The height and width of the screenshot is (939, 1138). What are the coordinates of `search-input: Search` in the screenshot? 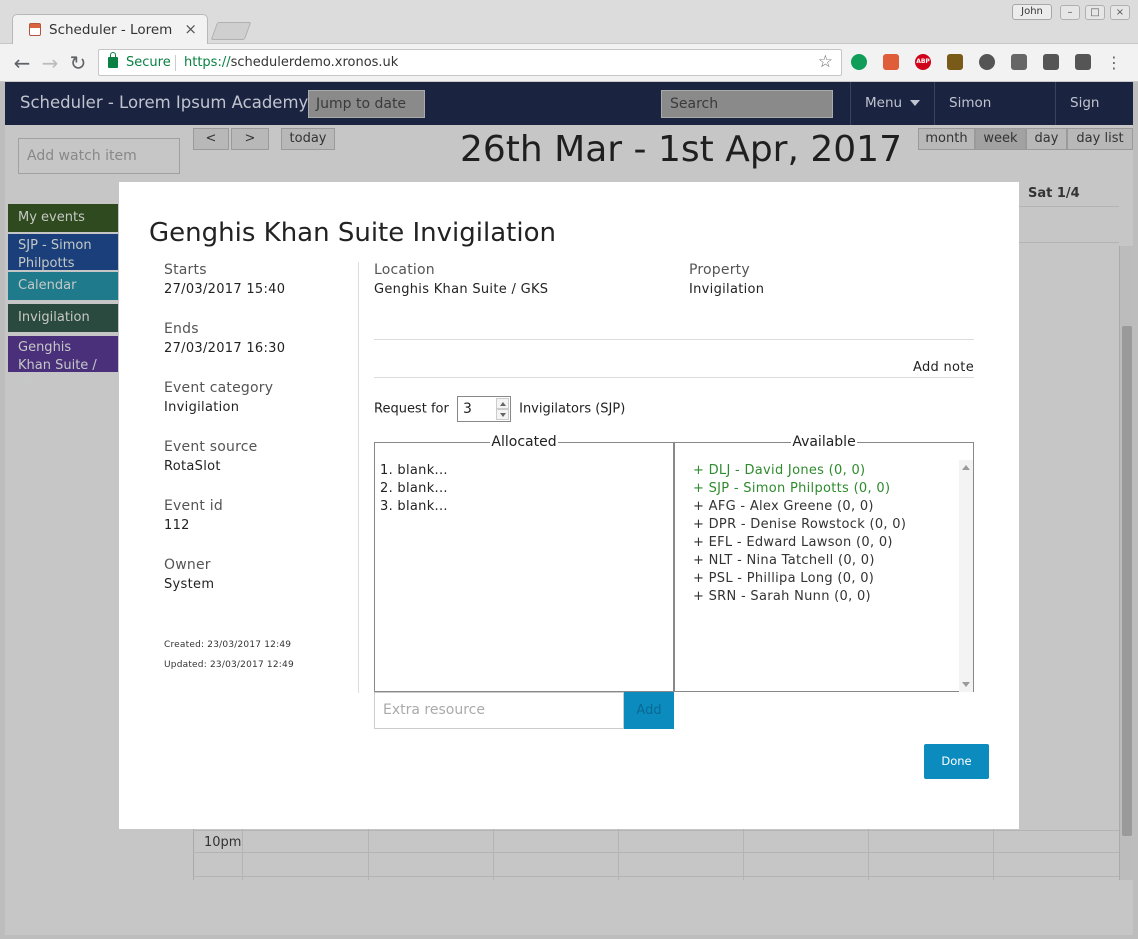 It's located at (747, 104).